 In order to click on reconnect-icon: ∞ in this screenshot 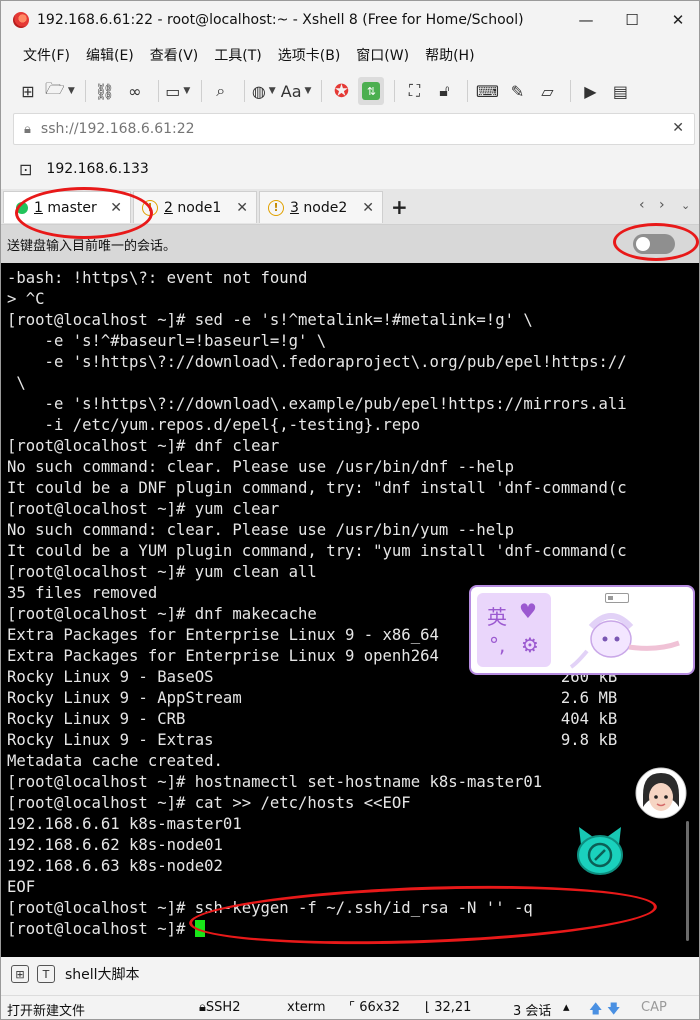, I will do `click(135, 91)`.